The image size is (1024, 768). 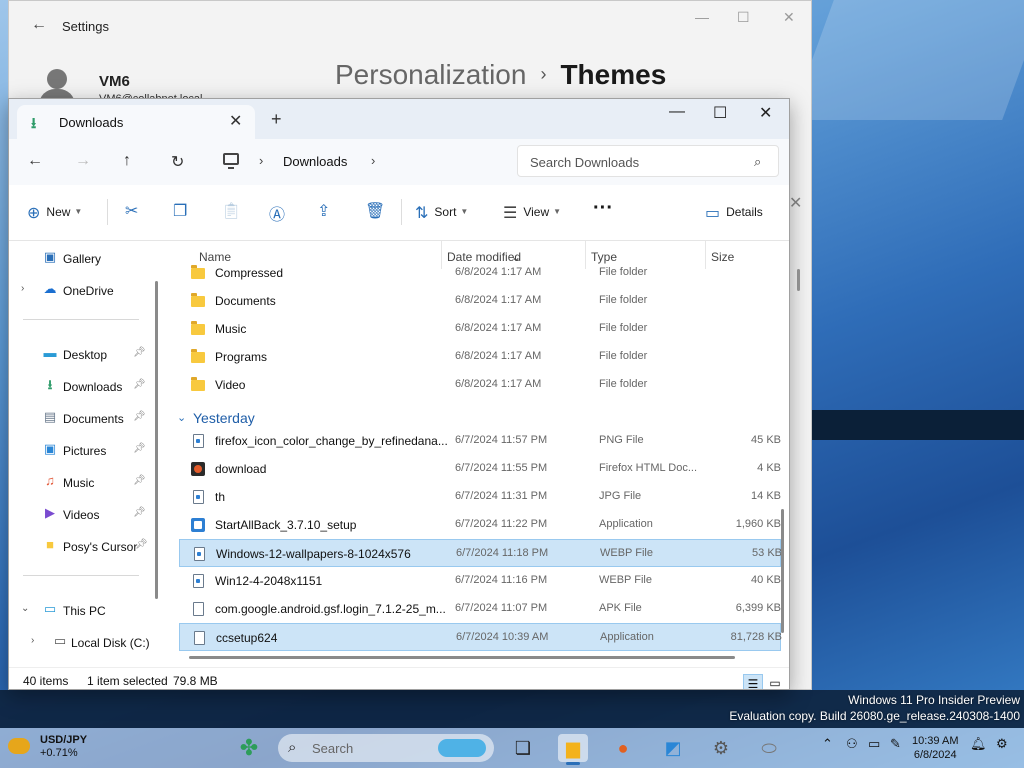 I want to click on taskbar-search: ⌕ Search, so click(x=386, y=748).